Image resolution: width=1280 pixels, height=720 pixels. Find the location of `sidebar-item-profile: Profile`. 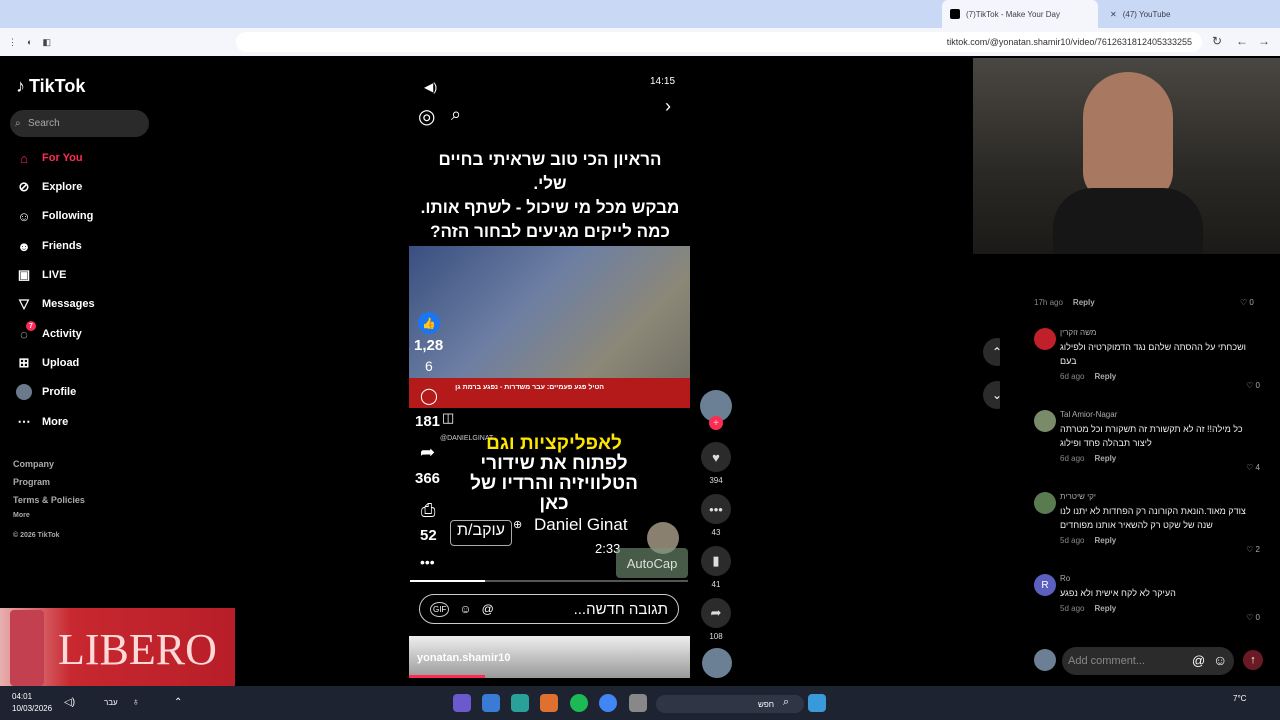

sidebar-item-profile: Profile is located at coordinates (106, 392).